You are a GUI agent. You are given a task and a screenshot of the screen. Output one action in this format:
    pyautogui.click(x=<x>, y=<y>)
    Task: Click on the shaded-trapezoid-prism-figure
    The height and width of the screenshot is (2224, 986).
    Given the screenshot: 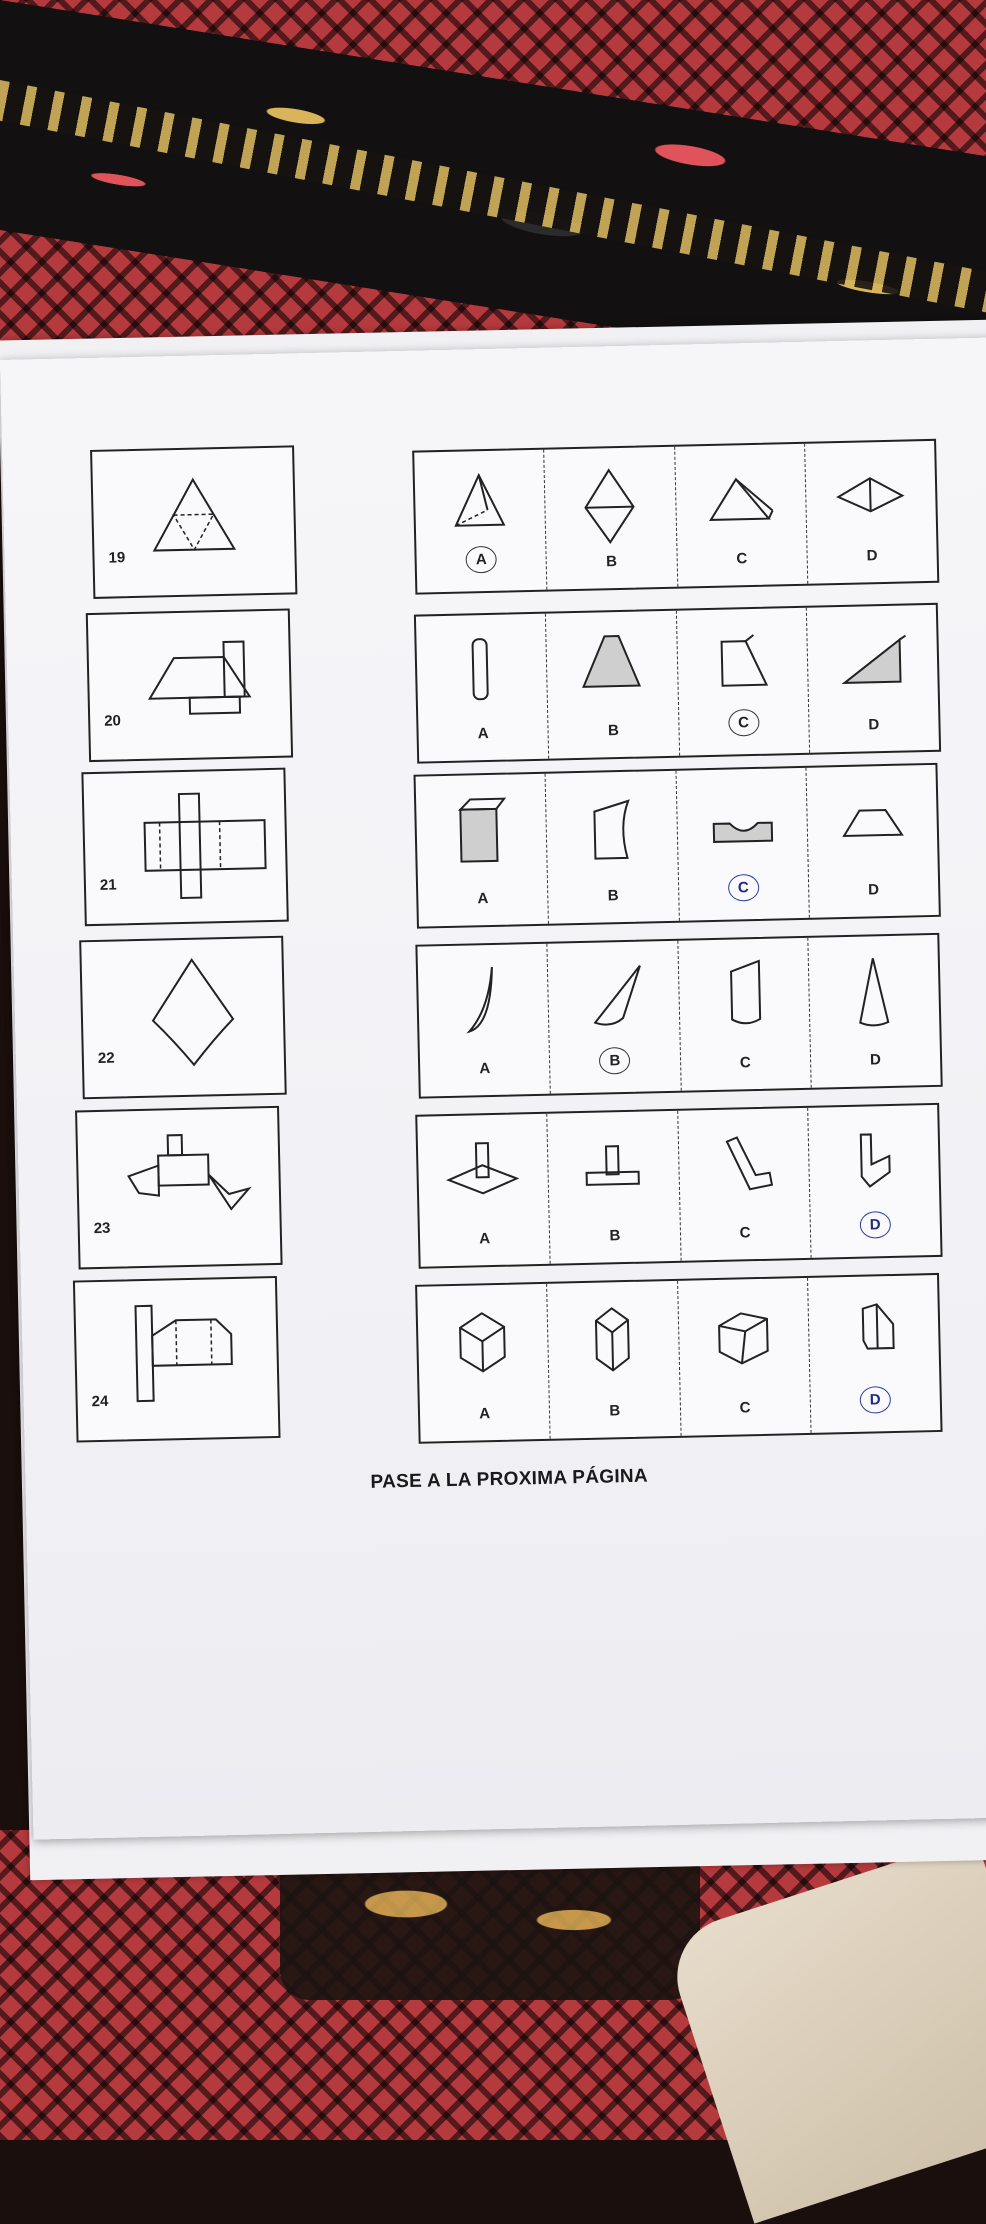 What is the action you would take?
    pyautogui.click(x=612, y=661)
    